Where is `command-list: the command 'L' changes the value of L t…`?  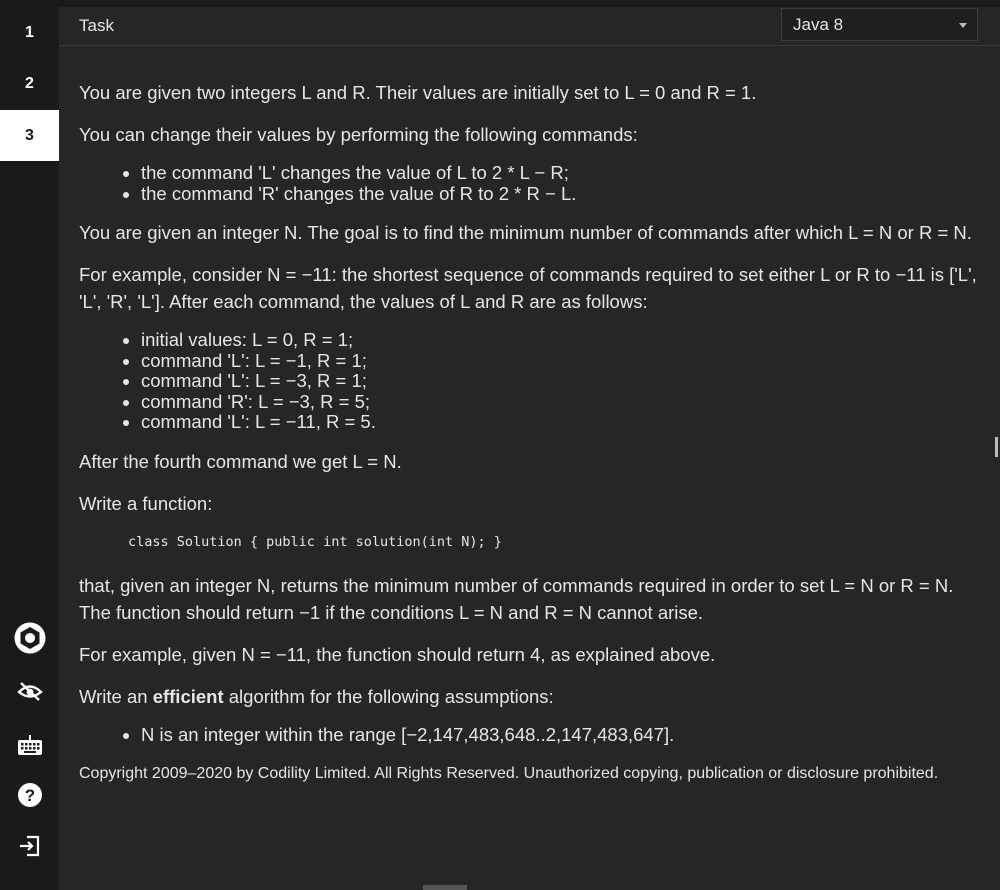
command-list: the command 'L' changes the value of L t… is located at coordinates (531, 183).